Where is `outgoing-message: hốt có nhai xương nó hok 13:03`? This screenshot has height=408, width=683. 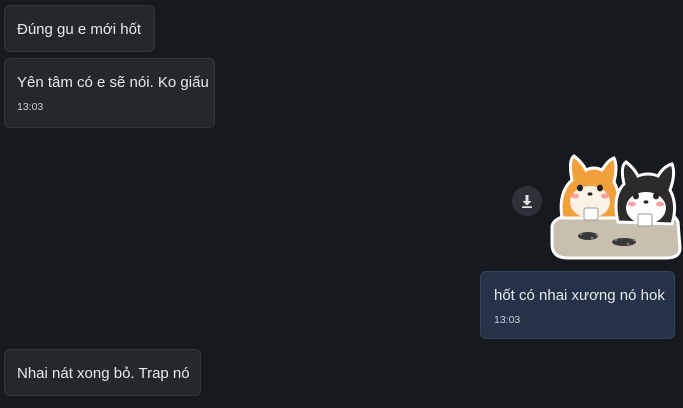 outgoing-message: hốt có nhai xương nó hok 13:03 is located at coordinates (577, 305).